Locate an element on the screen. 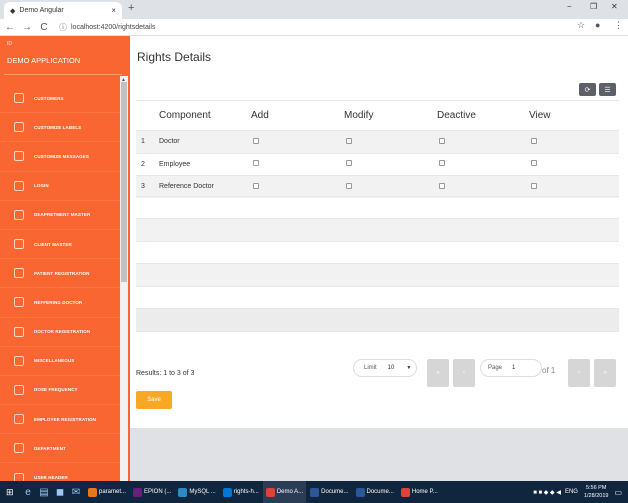 This screenshot has height=503, width=628. edge-icon: e is located at coordinates (28, 492).